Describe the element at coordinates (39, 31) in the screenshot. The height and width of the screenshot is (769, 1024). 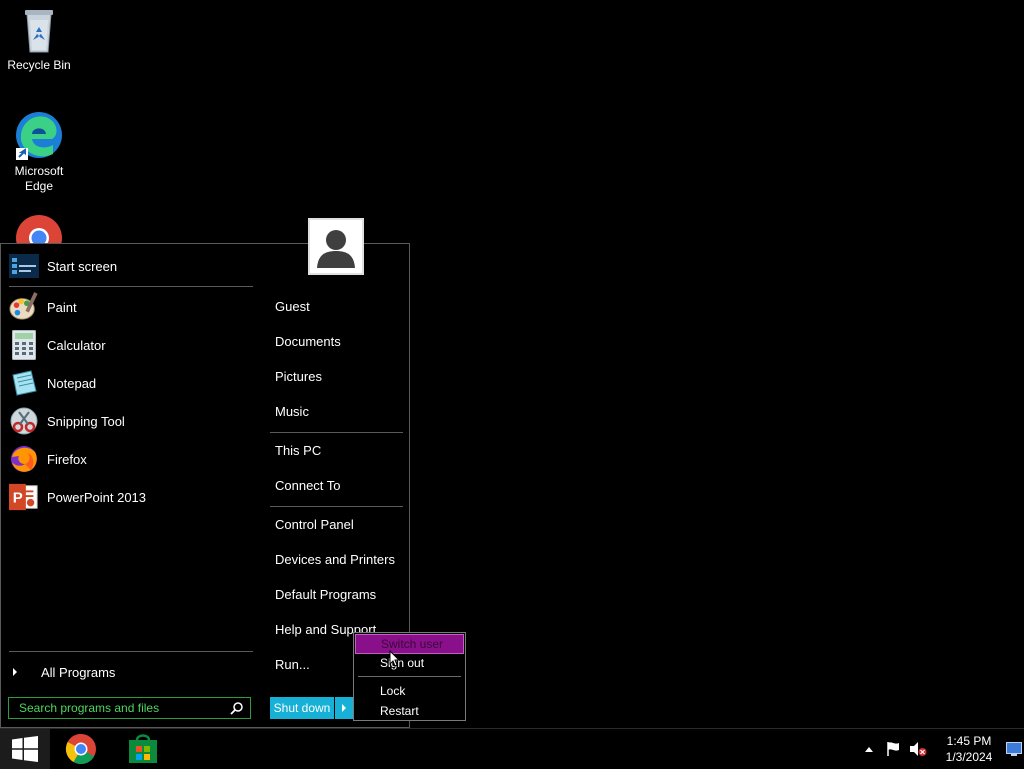
I see `recycle-bin-icon` at that location.